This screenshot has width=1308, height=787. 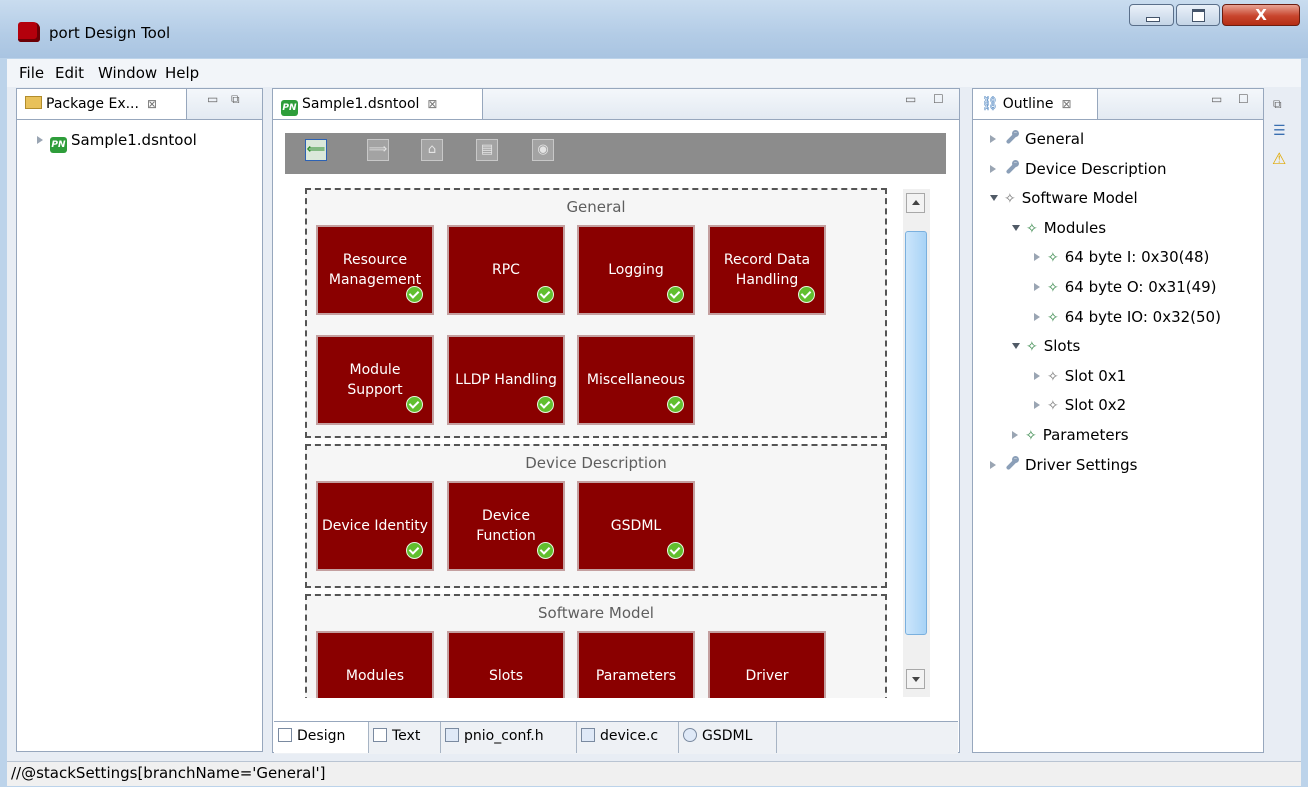 I want to click on outline-icon: ⛓, so click(x=990, y=104).